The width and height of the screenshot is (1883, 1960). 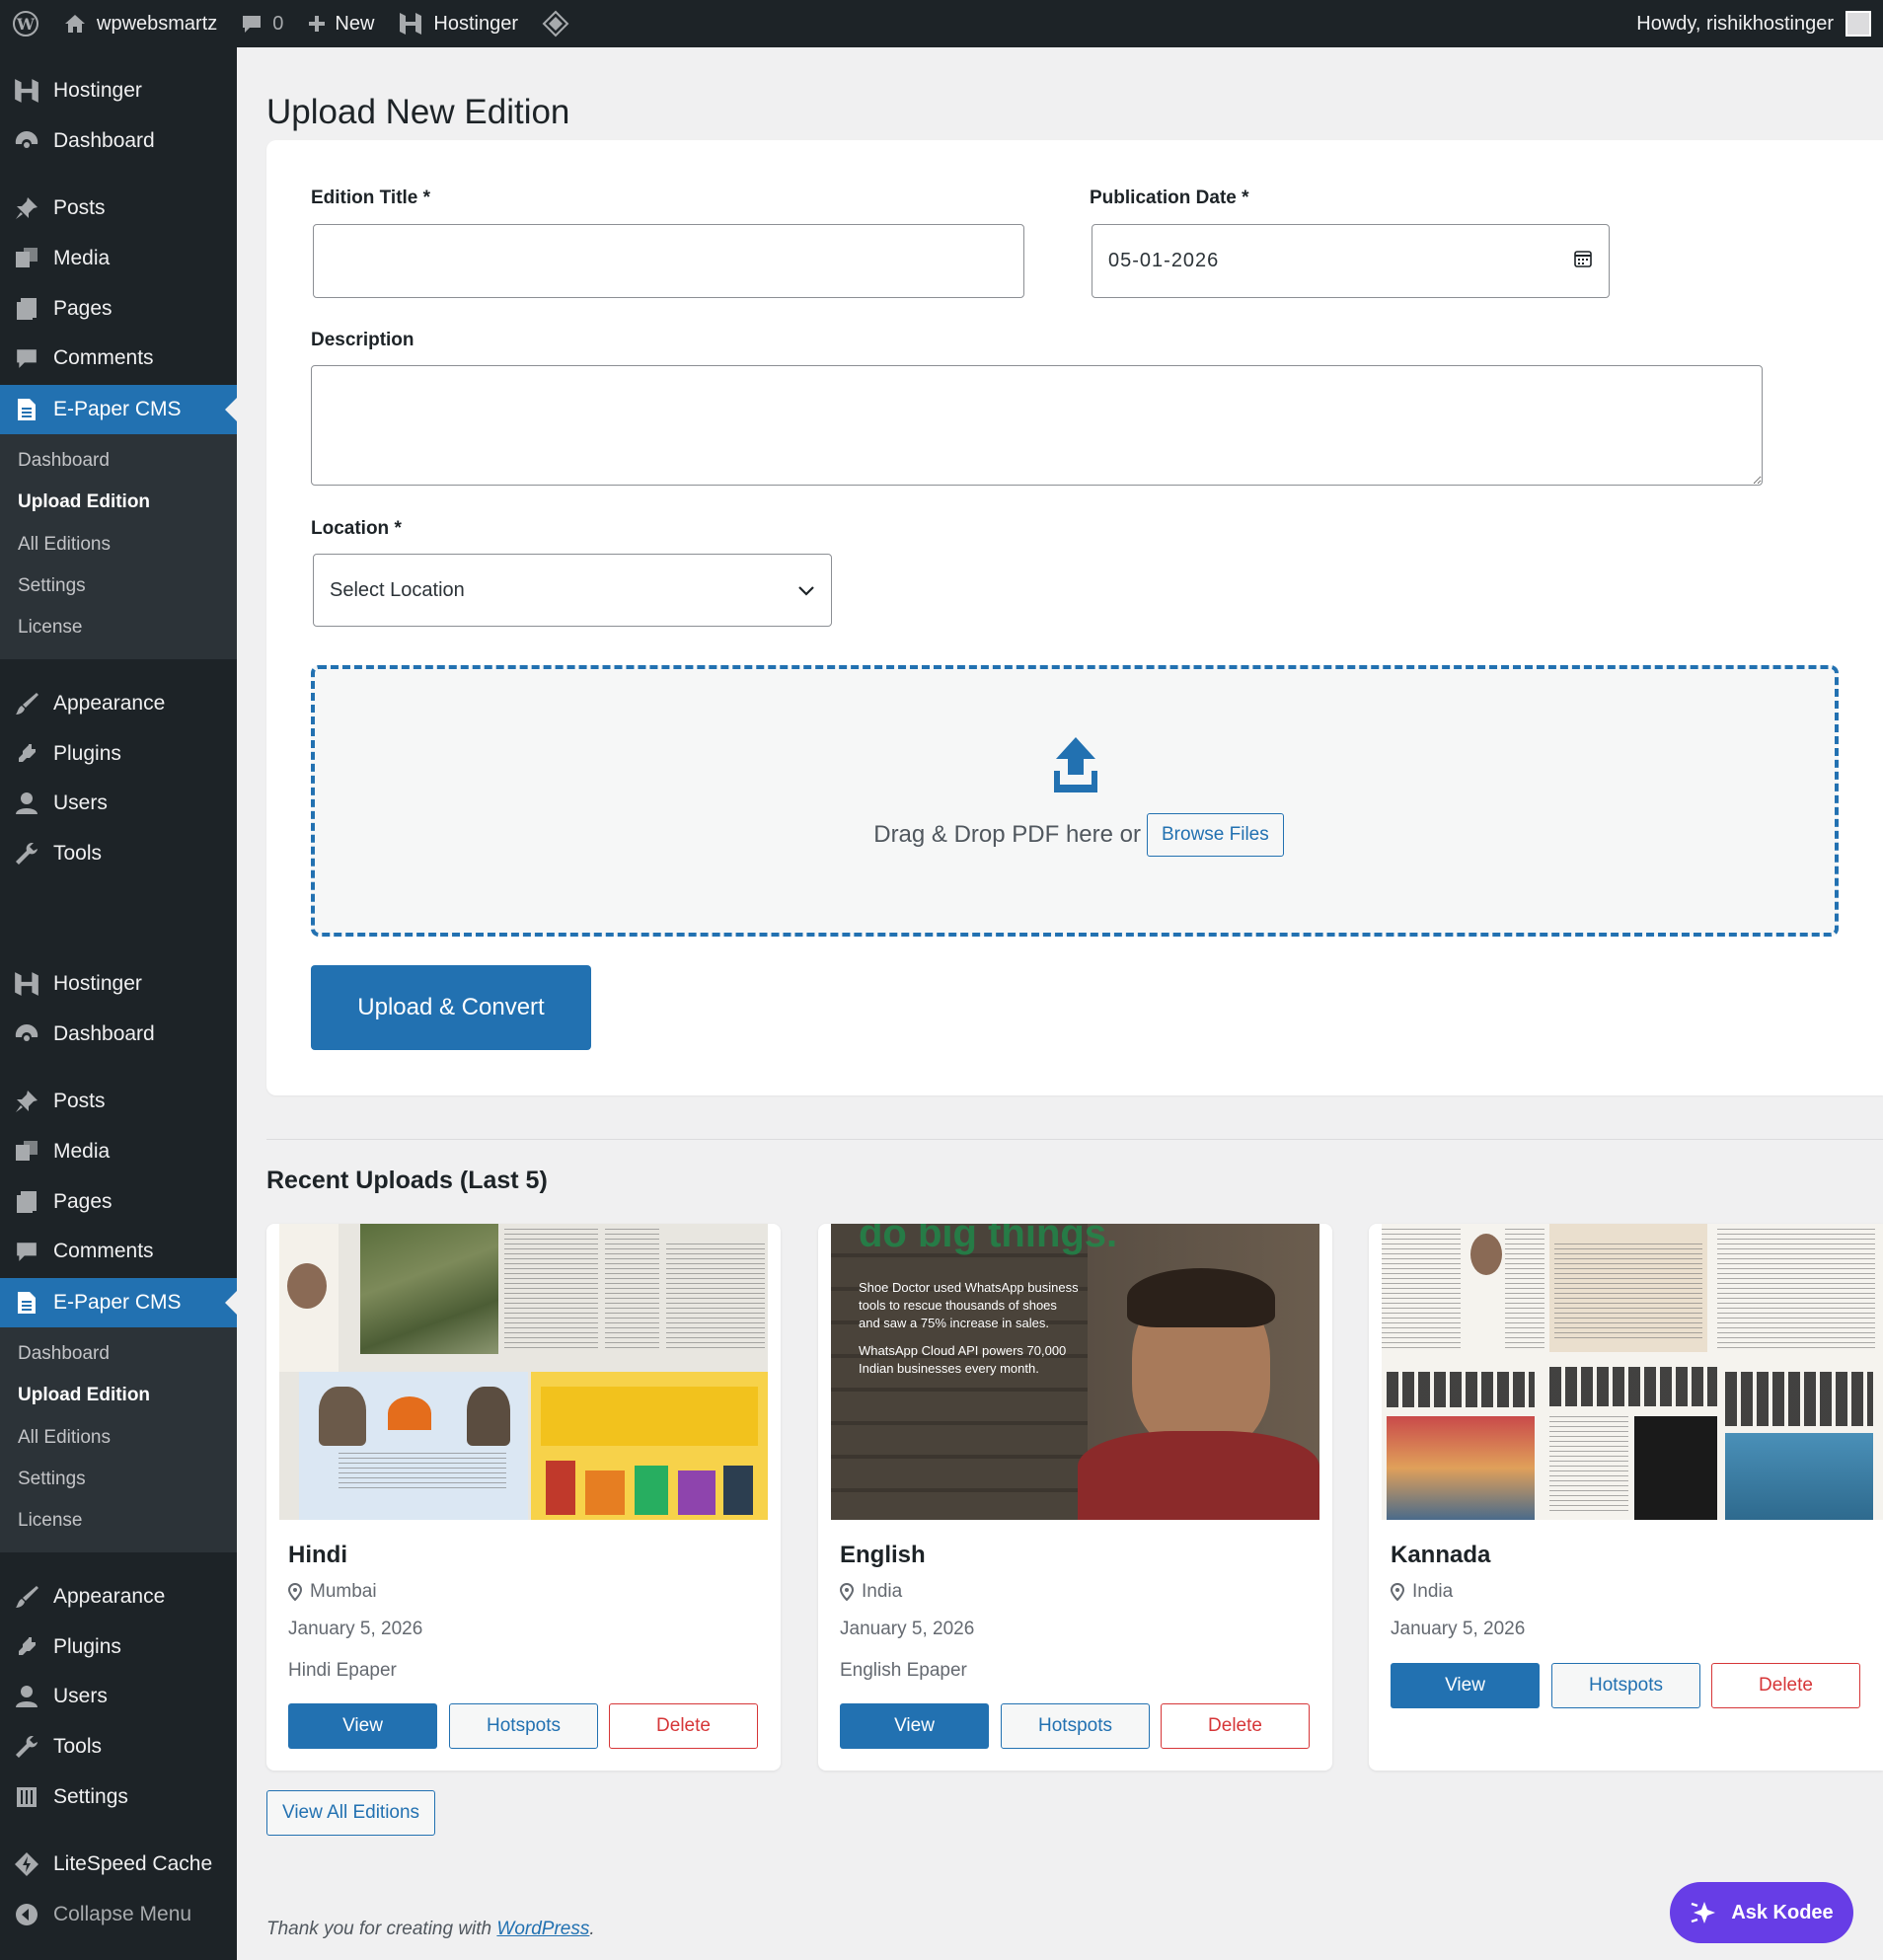 What do you see at coordinates (1037, 425) in the screenshot?
I see `description-textarea` at bounding box center [1037, 425].